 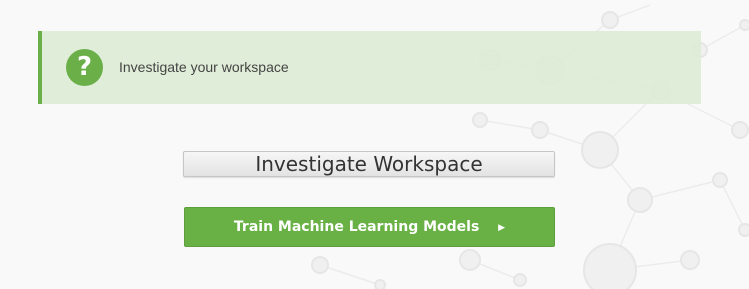 I want to click on investigate-workspace-label: Investigate Workspace, so click(x=369, y=164).